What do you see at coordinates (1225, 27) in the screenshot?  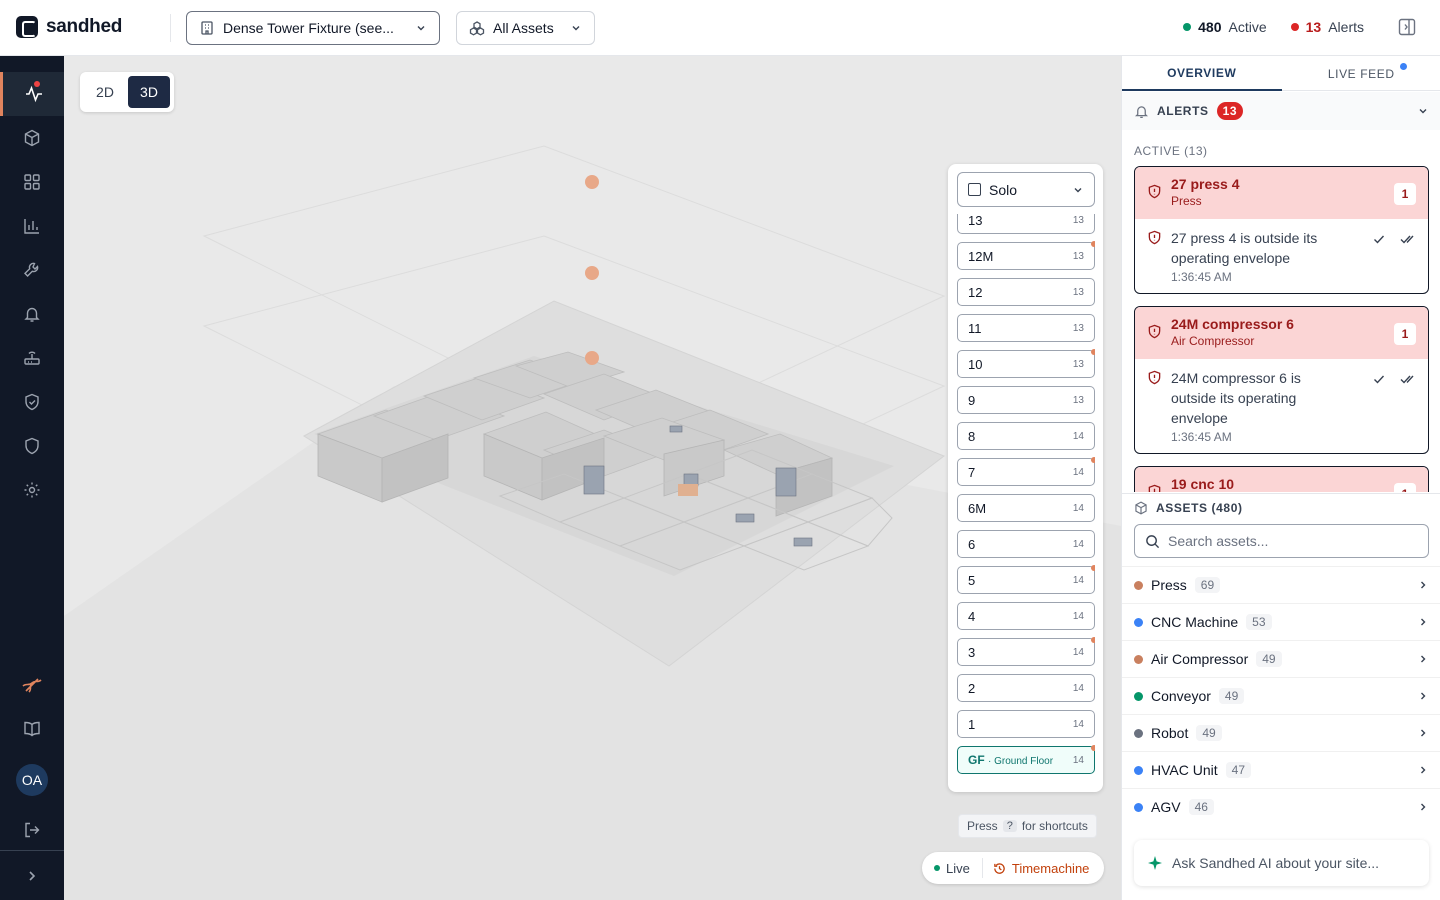 I see `active-status: 480 Active` at bounding box center [1225, 27].